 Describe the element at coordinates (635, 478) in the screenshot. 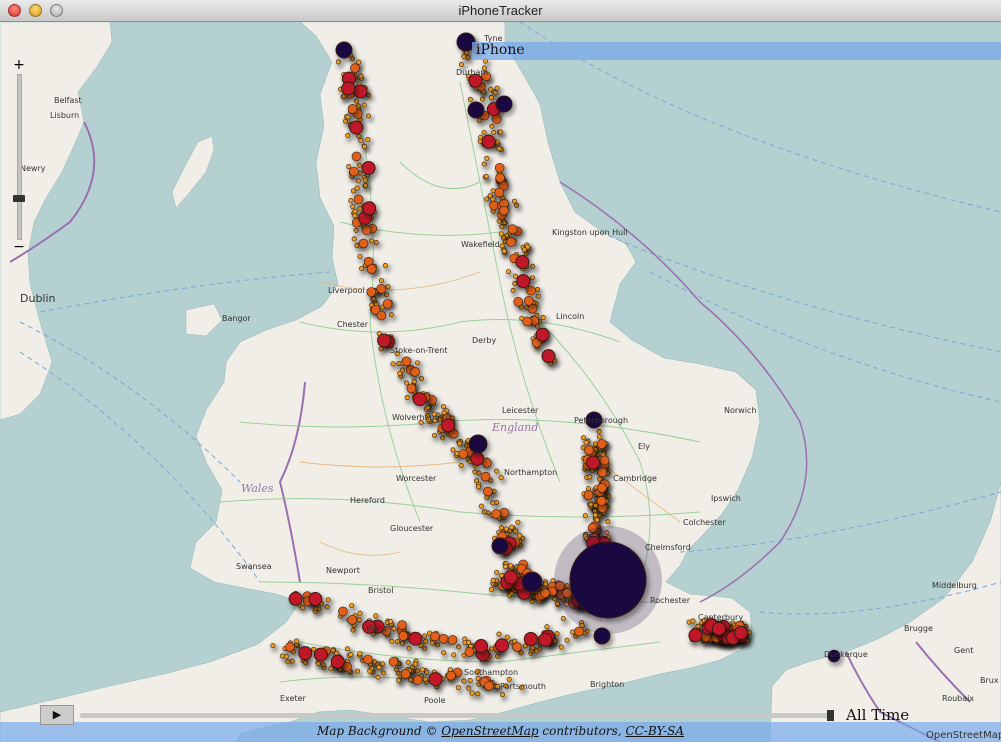

I see `place-label-cambridge: Cambridge` at that location.